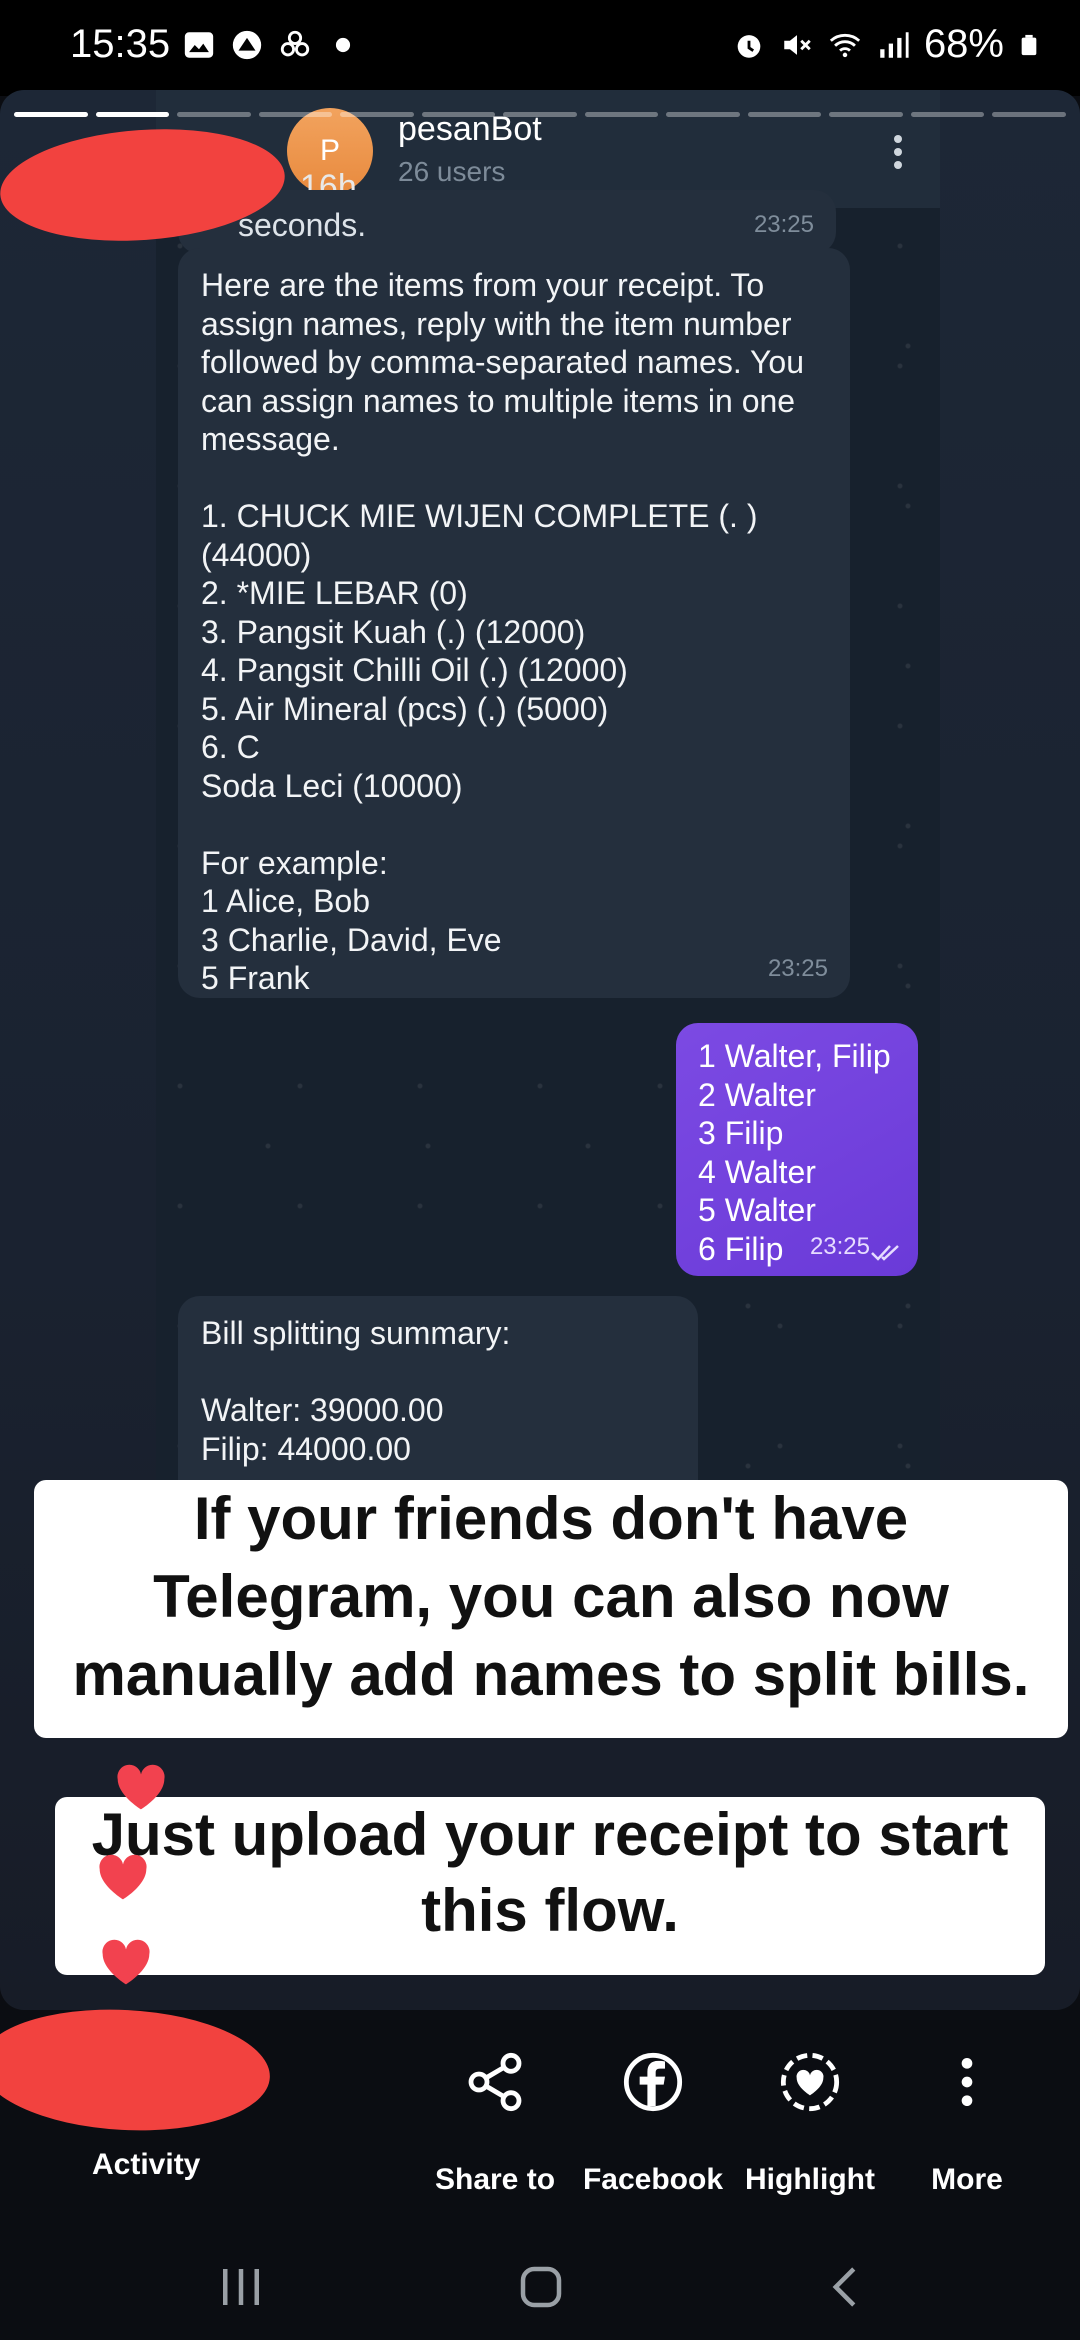 This screenshot has width=1080, height=2340. Describe the element at coordinates (550, 1834) in the screenshot. I see `caption-line: Just upload your receipt to start` at that location.